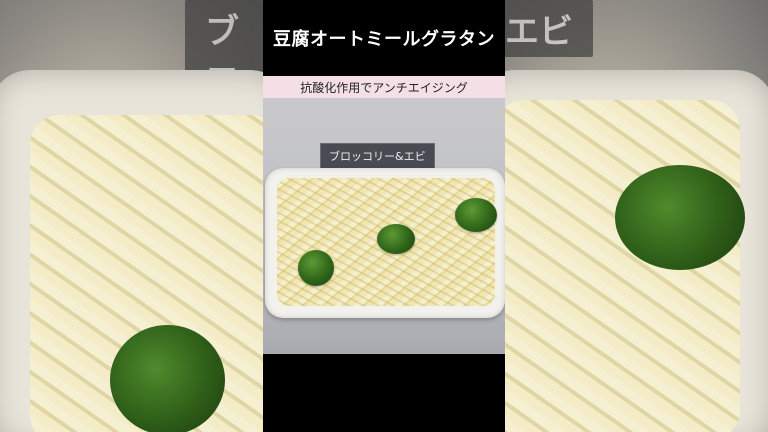 The height and width of the screenshot is (432, 768). What do you see at coordinates (549, 28) in the screenshot?
I see `backdrop-caption-right: エビ` at bounding box center [549, 28].